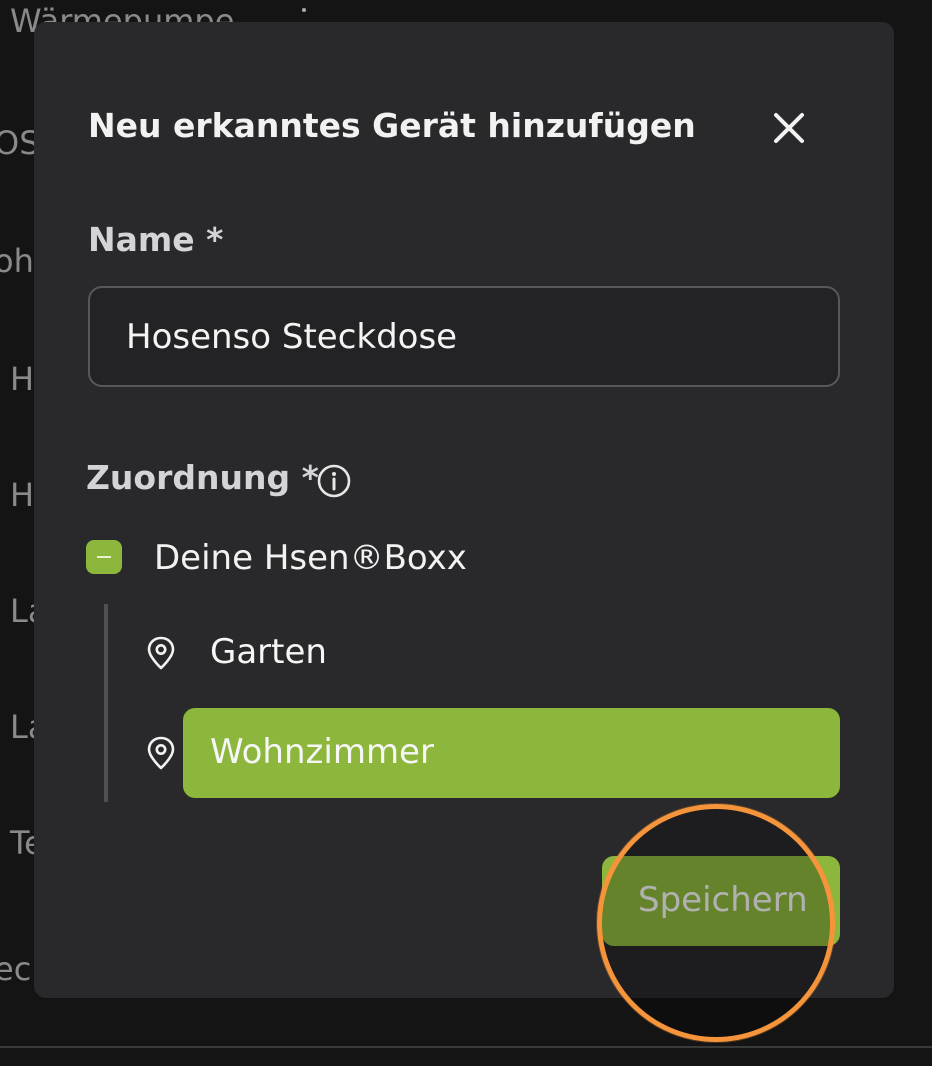 The width and height of the screenshot is (932, 1066). Describe the element at coordinates (334, 481) in the screenshot. I see `info-icon` at that location.